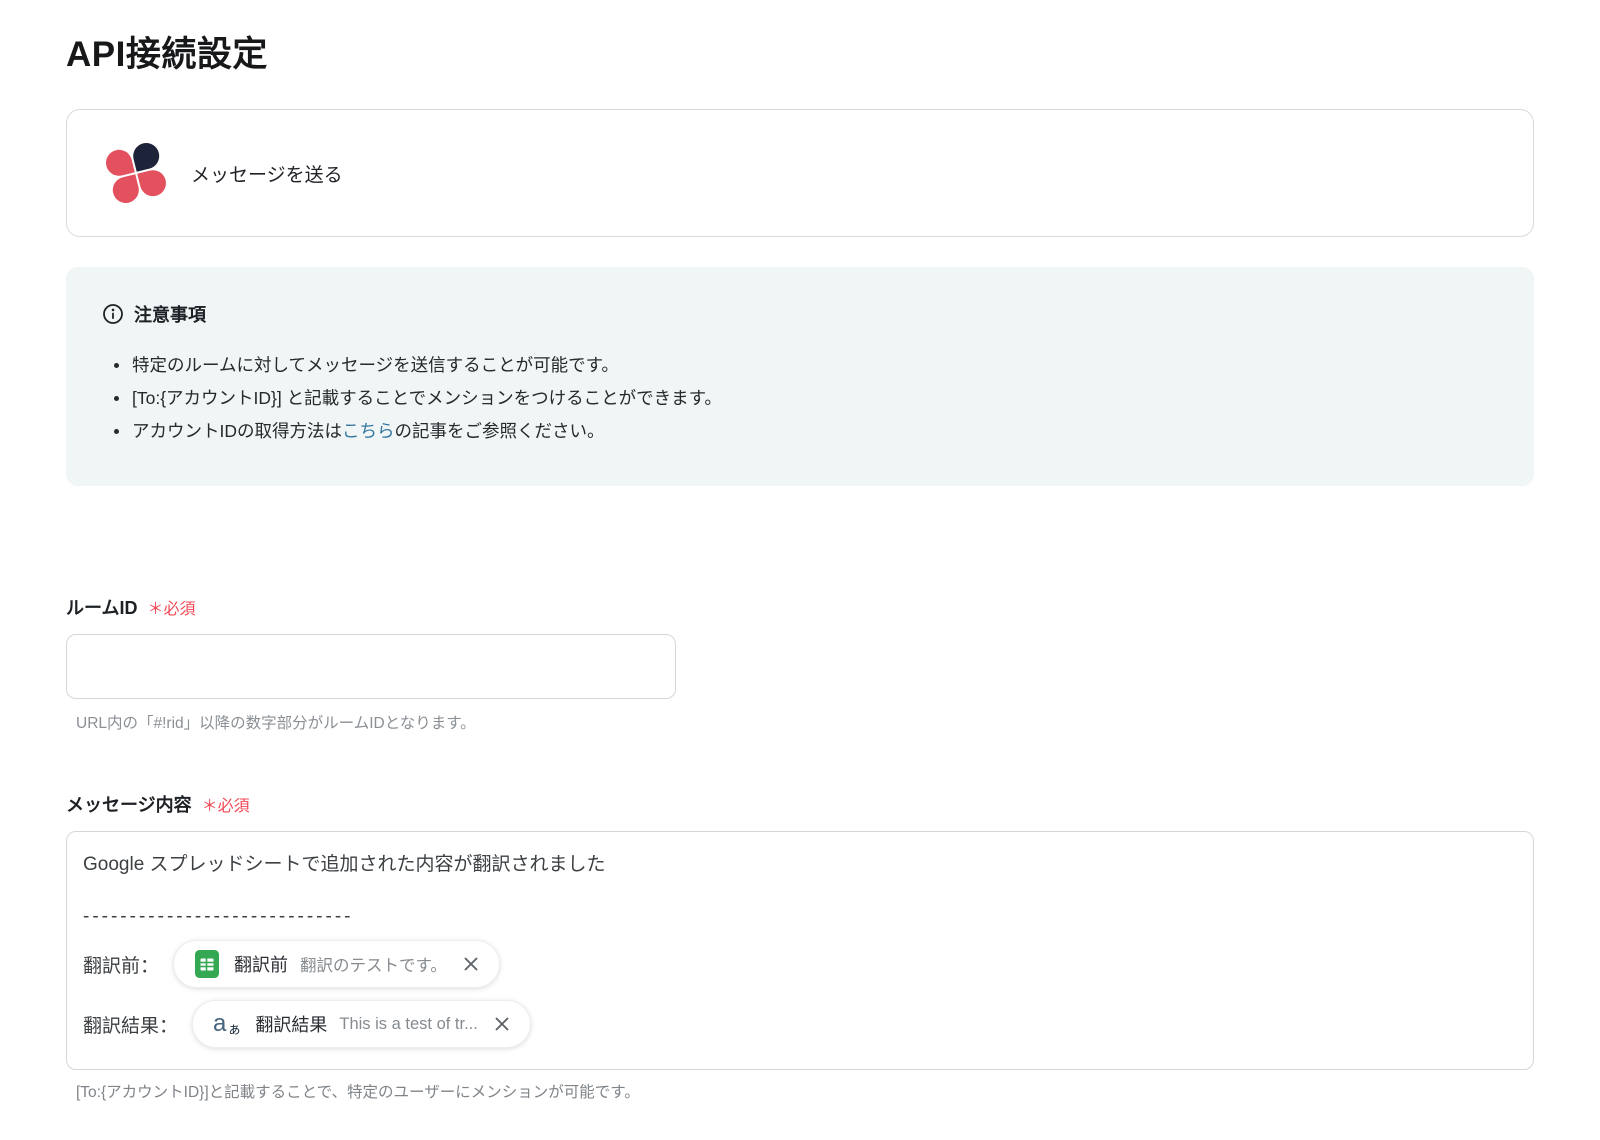 Image resolution: width=1600 pixels, height=1140 pixels. I want to click on translate-icon: a ぁ, so click(227, 1023).